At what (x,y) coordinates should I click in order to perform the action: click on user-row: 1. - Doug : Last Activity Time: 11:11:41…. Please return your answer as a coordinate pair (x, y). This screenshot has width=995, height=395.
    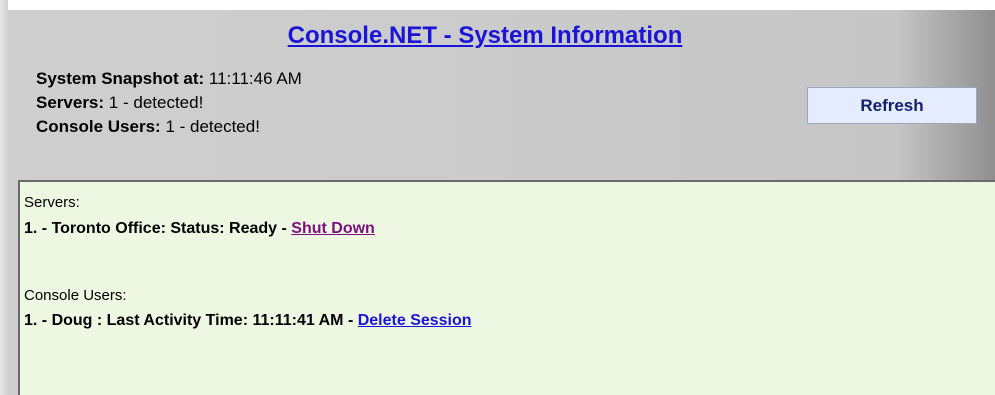
    Looking at the image, I should click on (248, 321).